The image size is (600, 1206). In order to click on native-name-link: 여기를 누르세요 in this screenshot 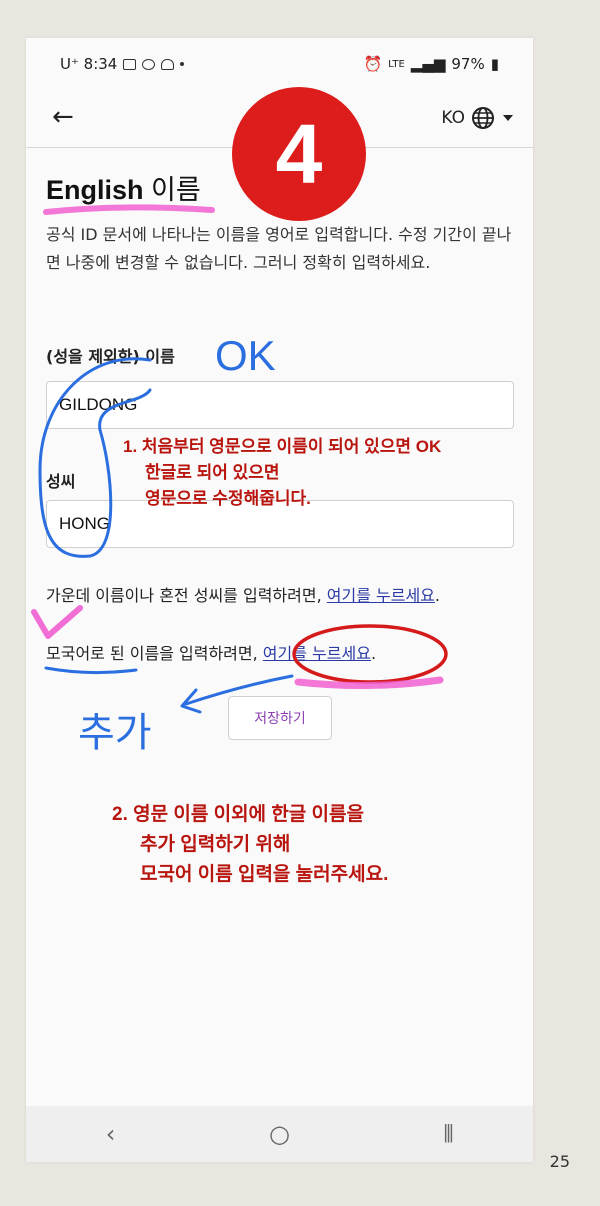, I will do `click(317, 653)`.